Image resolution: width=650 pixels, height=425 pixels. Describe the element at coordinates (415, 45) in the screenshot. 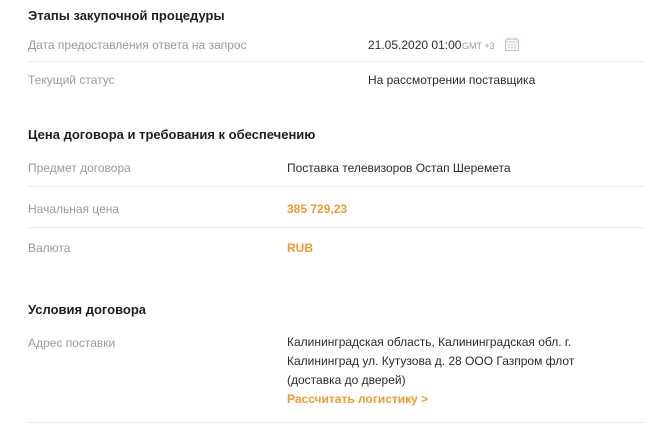

I see `response-date-value: 21.05.2020 01:00` at that location.